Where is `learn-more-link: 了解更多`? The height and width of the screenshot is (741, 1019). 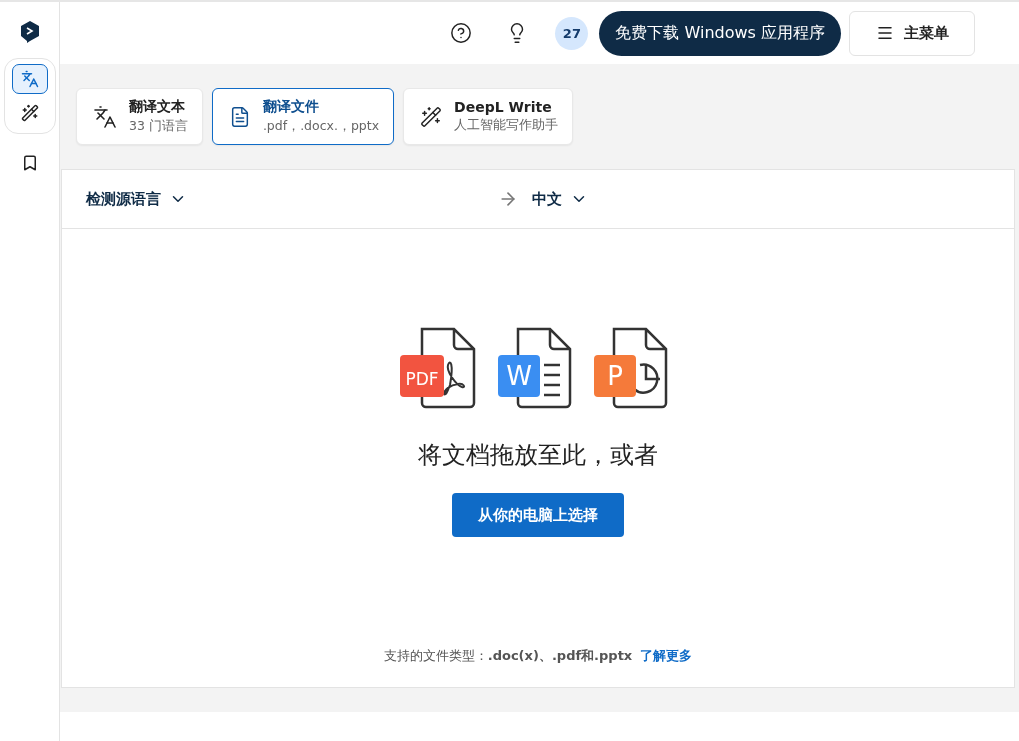 learn-more-link: 了解更多 is located at coordinates (666, 656).